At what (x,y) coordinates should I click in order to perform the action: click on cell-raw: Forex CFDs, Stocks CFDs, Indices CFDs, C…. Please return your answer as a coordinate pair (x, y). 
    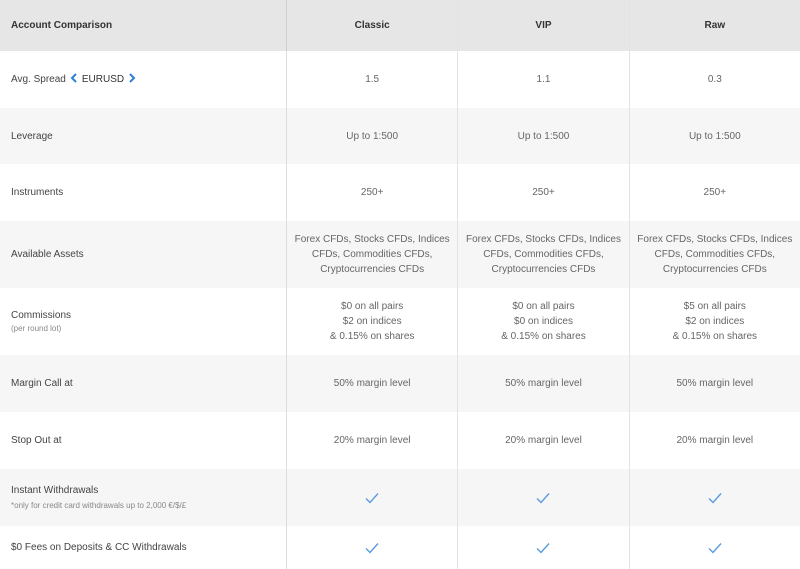
    Looking at the image, I should click on (715, 254).